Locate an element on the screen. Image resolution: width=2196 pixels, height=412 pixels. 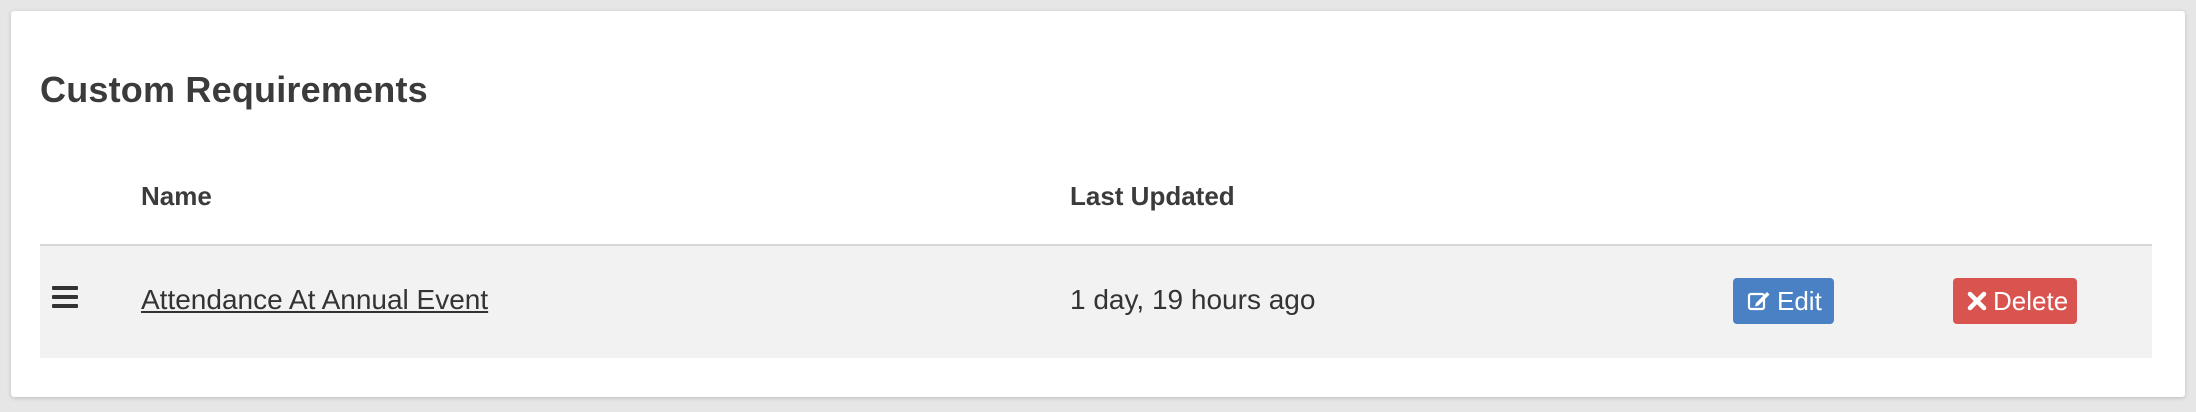
last-updated-text: 1 day, 19 hours ago is located at coordinates (1193, 299).